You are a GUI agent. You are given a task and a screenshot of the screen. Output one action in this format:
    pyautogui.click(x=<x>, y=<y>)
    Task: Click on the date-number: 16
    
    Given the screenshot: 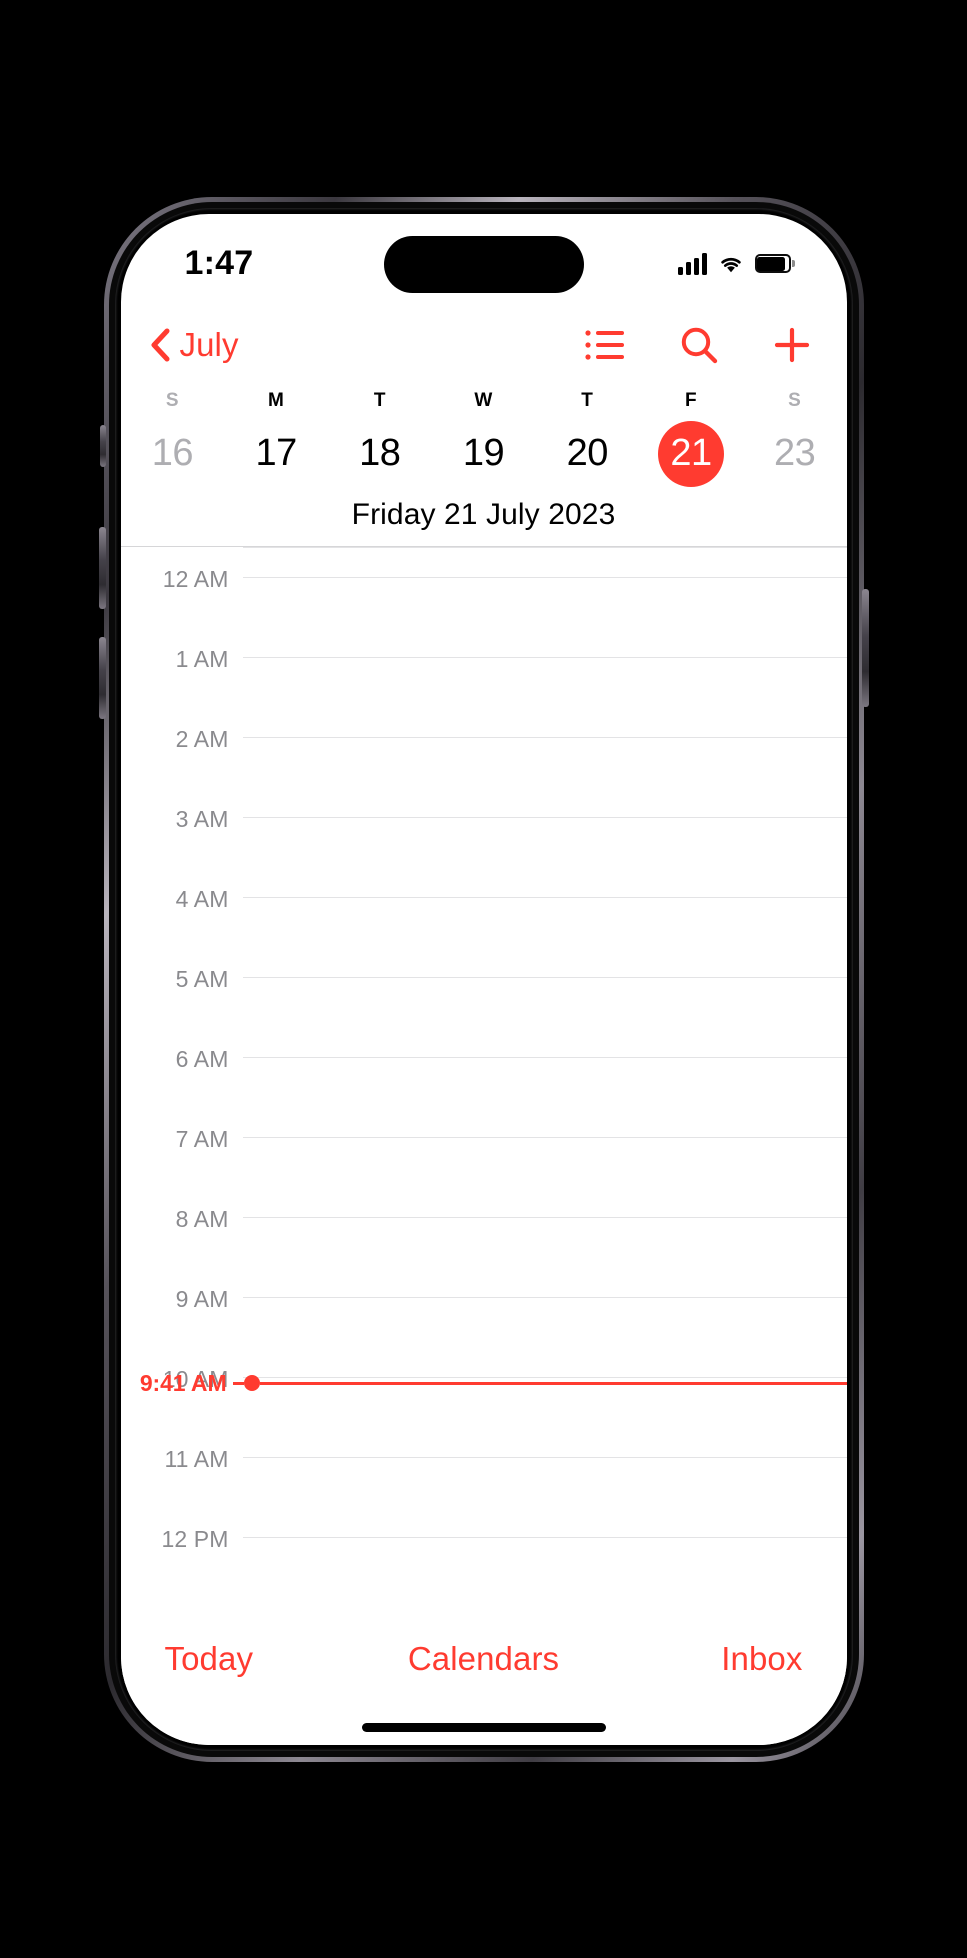 What is the action you would take?
    pyautogui.click(x=172, y=453)
    